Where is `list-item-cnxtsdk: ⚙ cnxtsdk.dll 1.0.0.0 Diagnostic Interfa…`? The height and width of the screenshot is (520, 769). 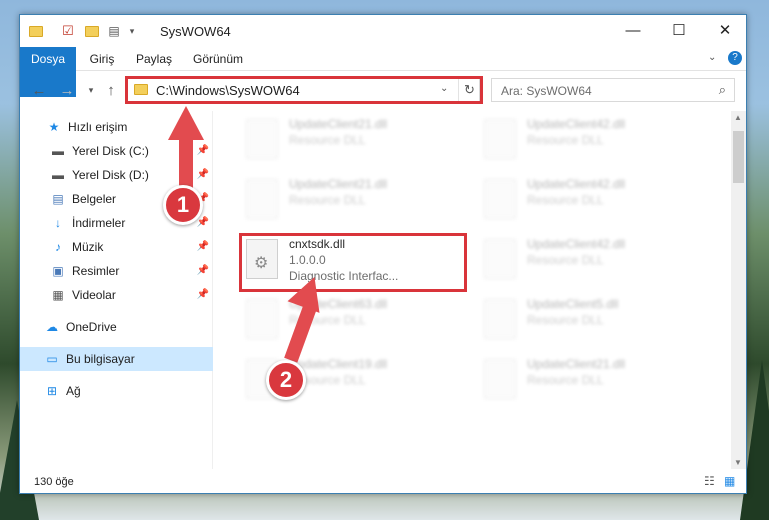 list-item-cnxtsdk: ⚙ cnxtsdk.dll 1.0.0.0 Diagnostic Interfa… is located at coordinates (357, 260).